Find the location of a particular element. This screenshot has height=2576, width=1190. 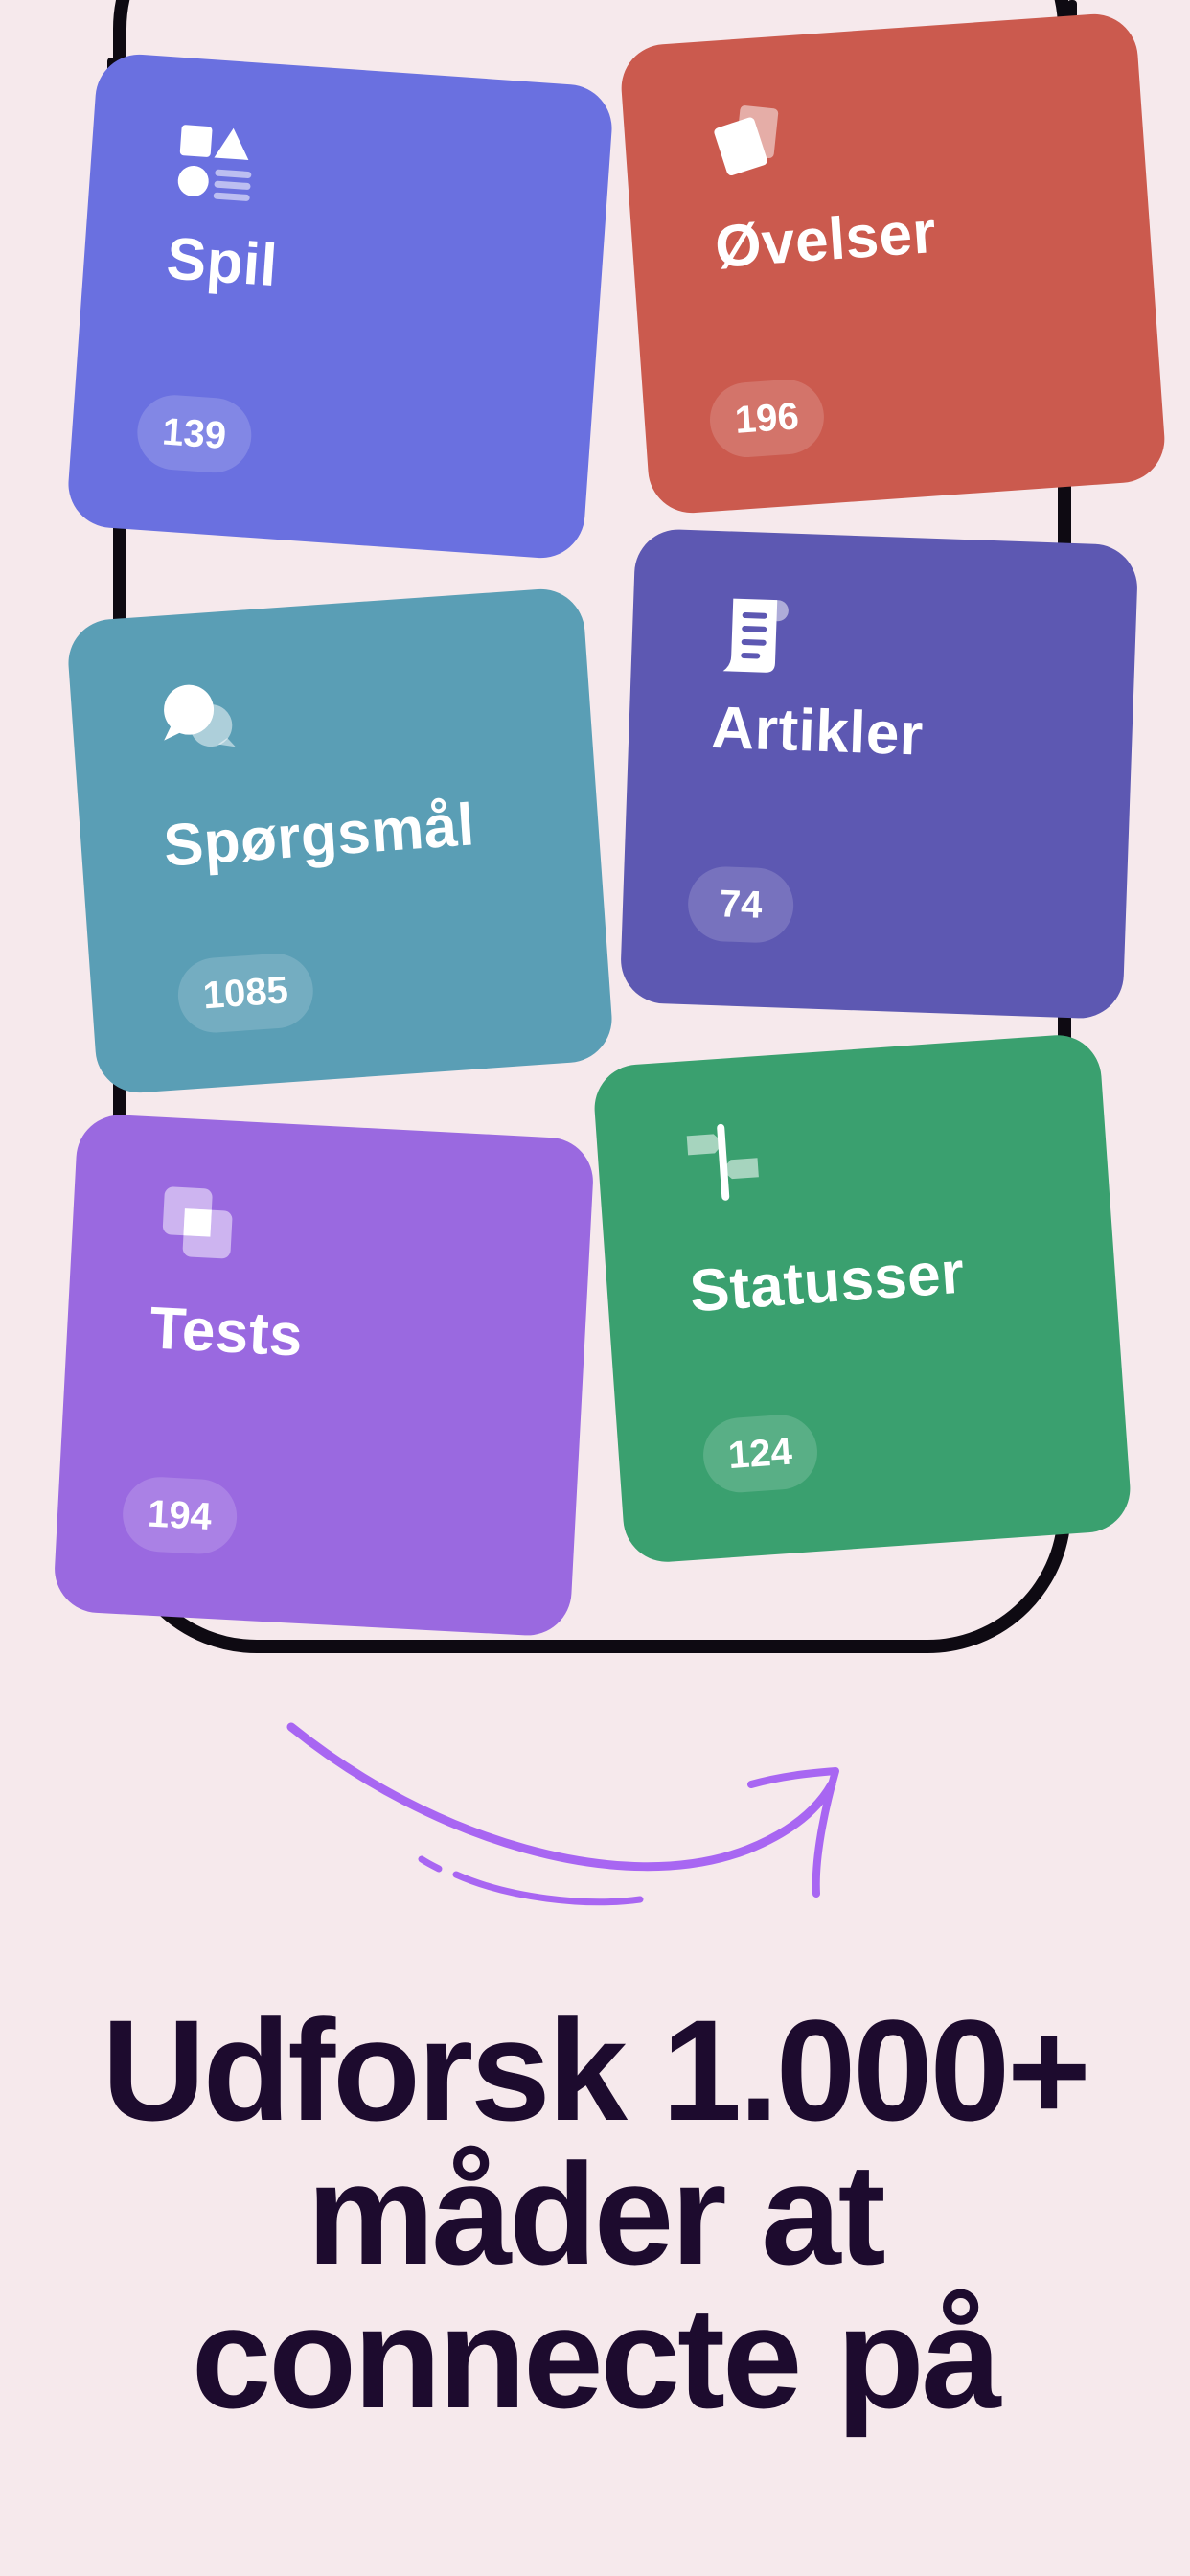

scroll-document-icon is located at coordinates (758, 636).